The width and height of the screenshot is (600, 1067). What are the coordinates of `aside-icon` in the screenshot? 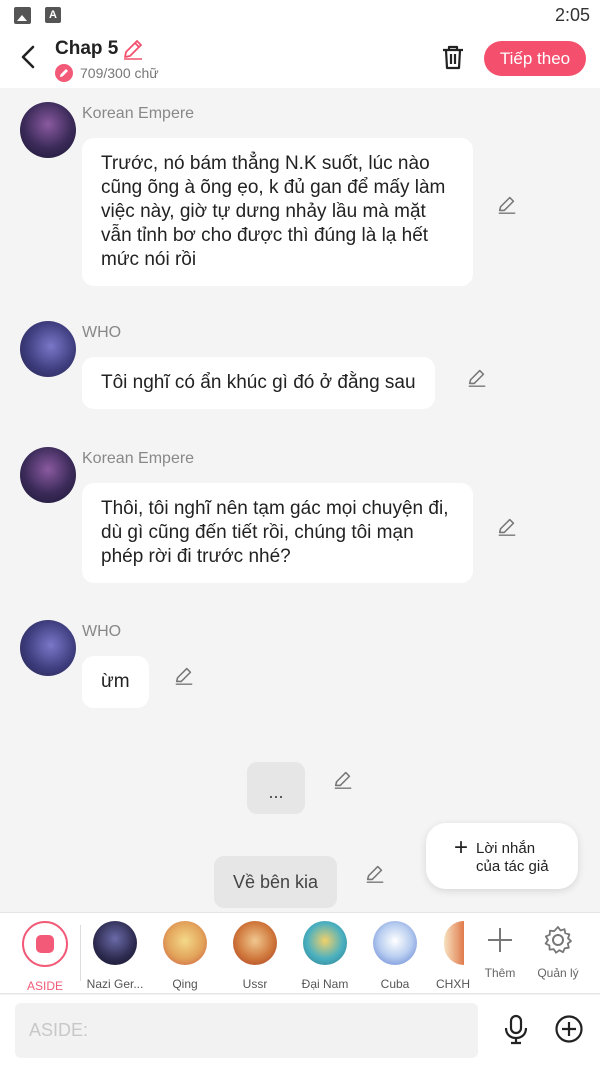 It's located at (45, 944).